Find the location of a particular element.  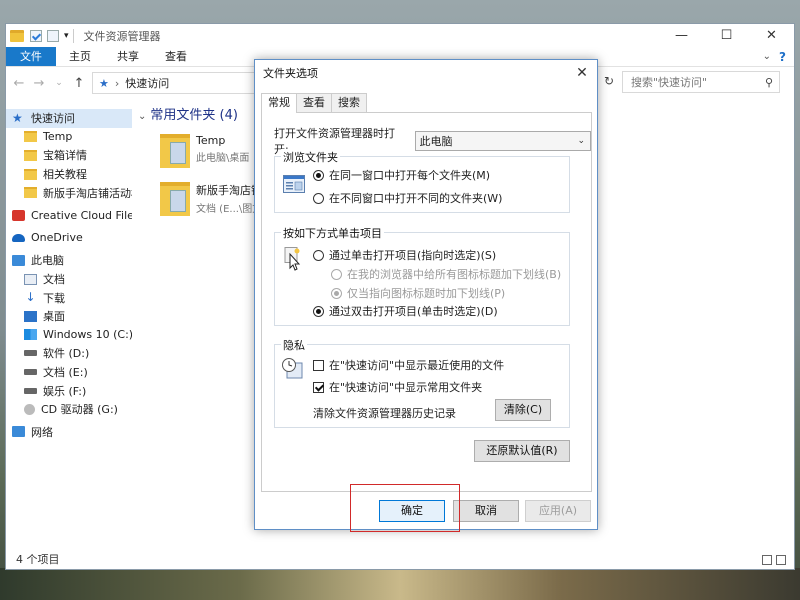

sidebar-item-label: 此电脑 is located at coordinates (47, 261).